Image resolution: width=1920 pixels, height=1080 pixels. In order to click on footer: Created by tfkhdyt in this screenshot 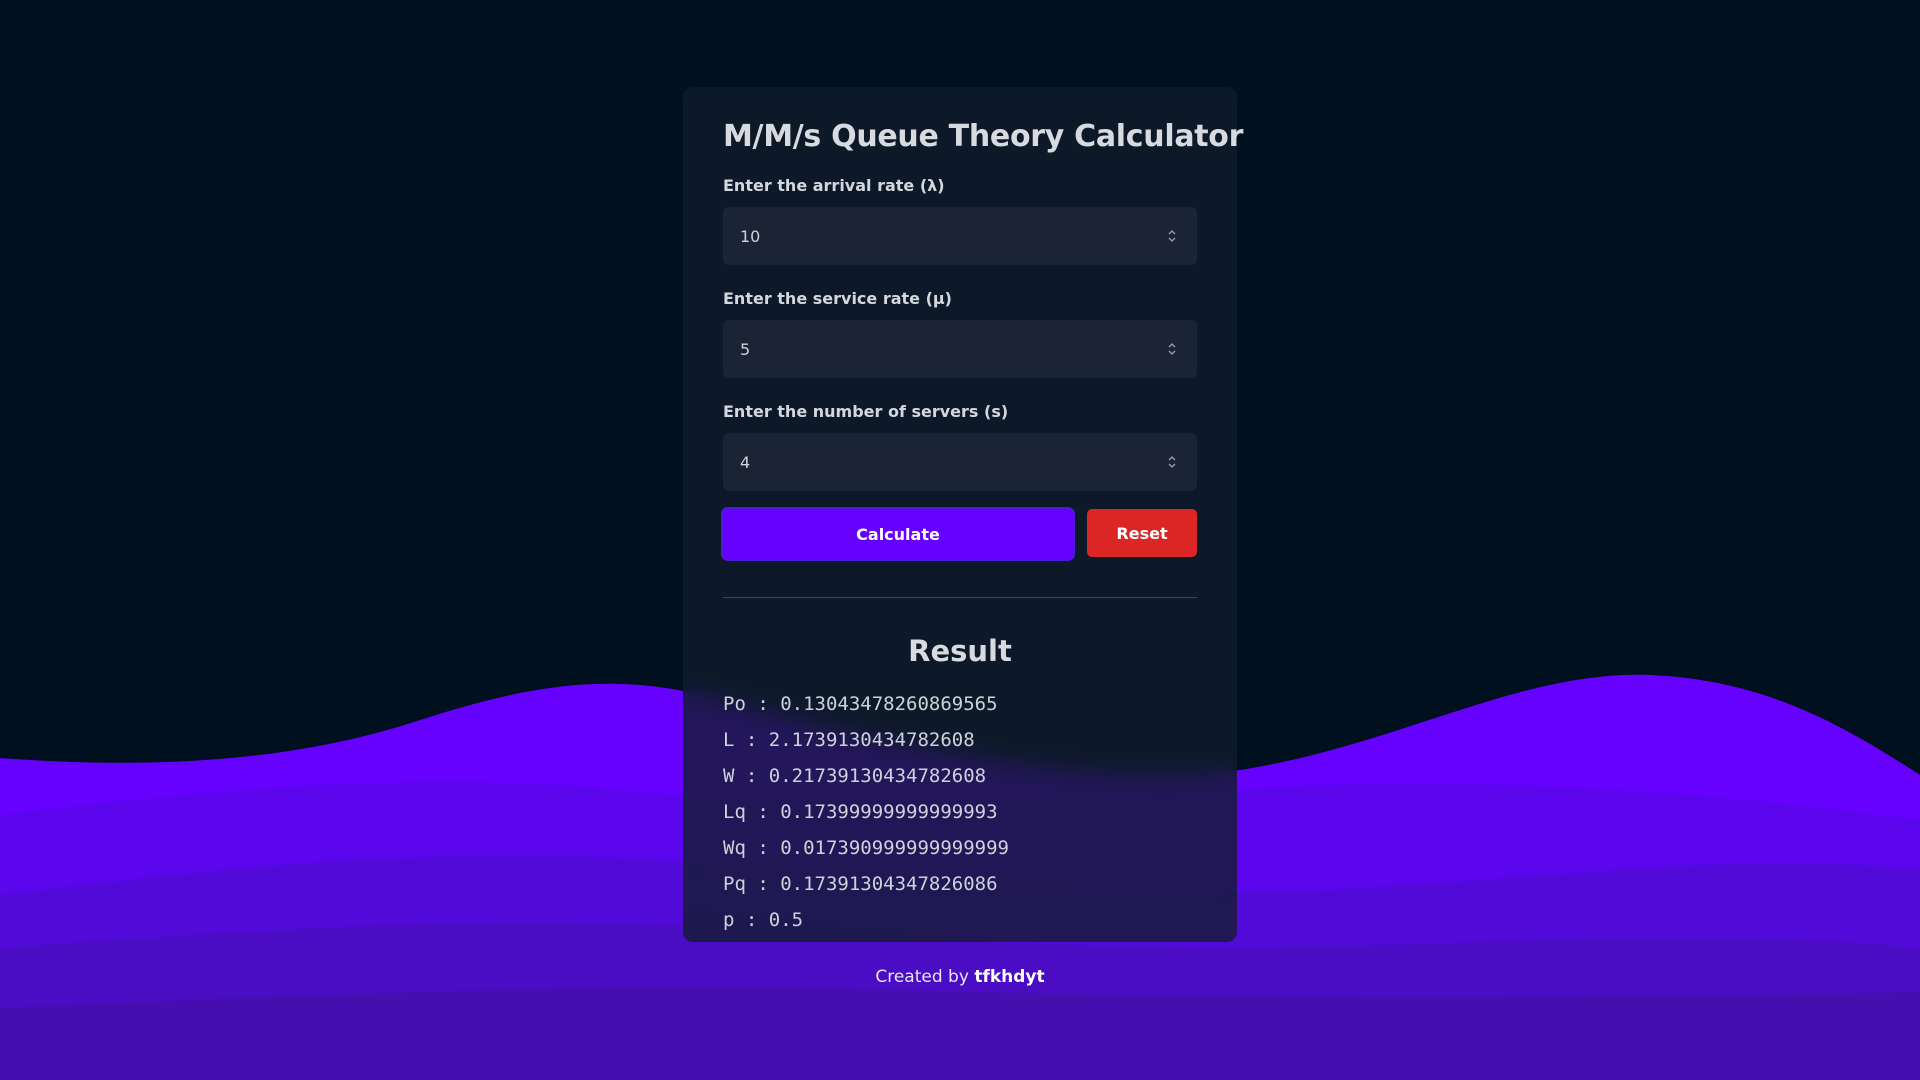, I will do `click(960, 977)`.